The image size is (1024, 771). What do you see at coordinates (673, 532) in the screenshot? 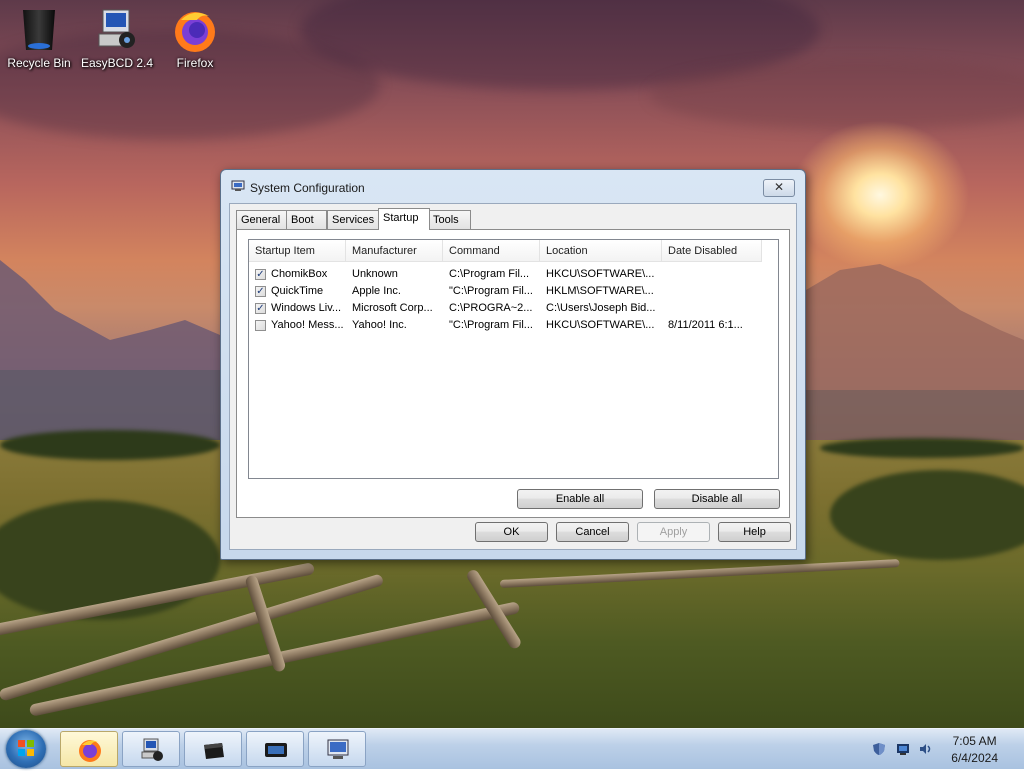
I see `apply-button: Apply` at bounding box center [673, 532].